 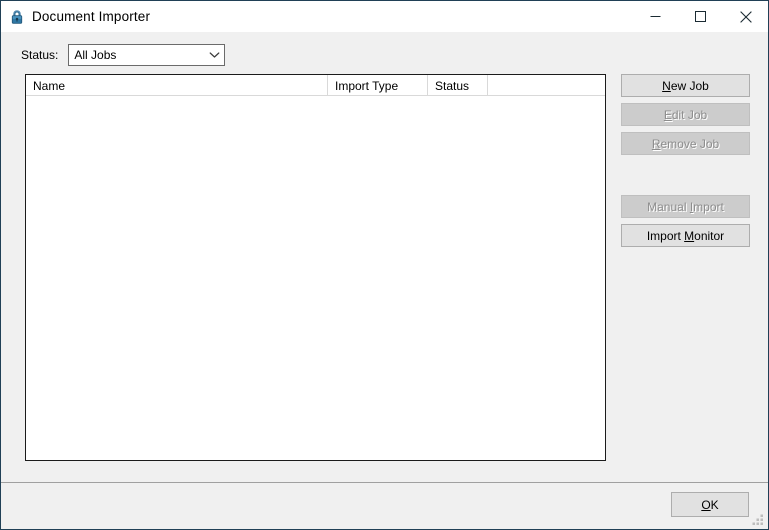 I want to click on status-filter-row: Status: All Jobs, so click(x=123, y=55).